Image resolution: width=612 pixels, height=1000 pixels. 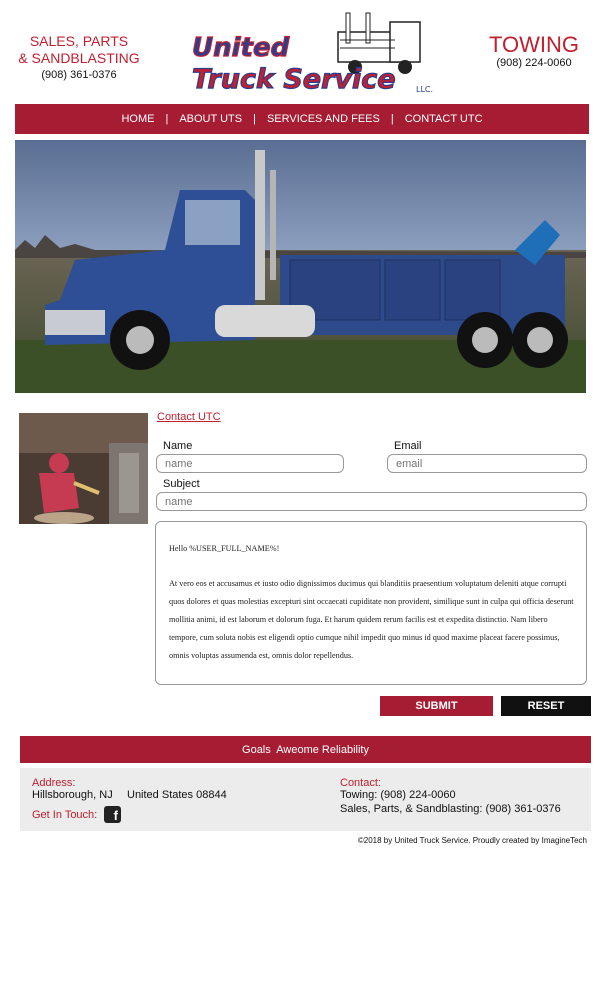 I want to click on logo-word-united: United, so click(x=241, y=48).